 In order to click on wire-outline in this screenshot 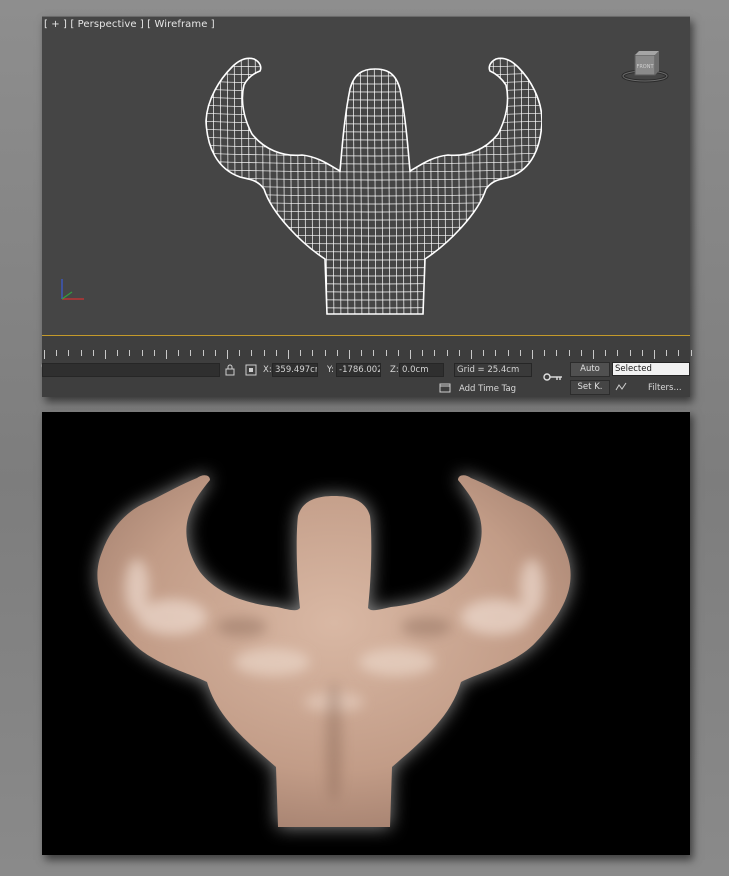, I will do `click(373, 186)`.